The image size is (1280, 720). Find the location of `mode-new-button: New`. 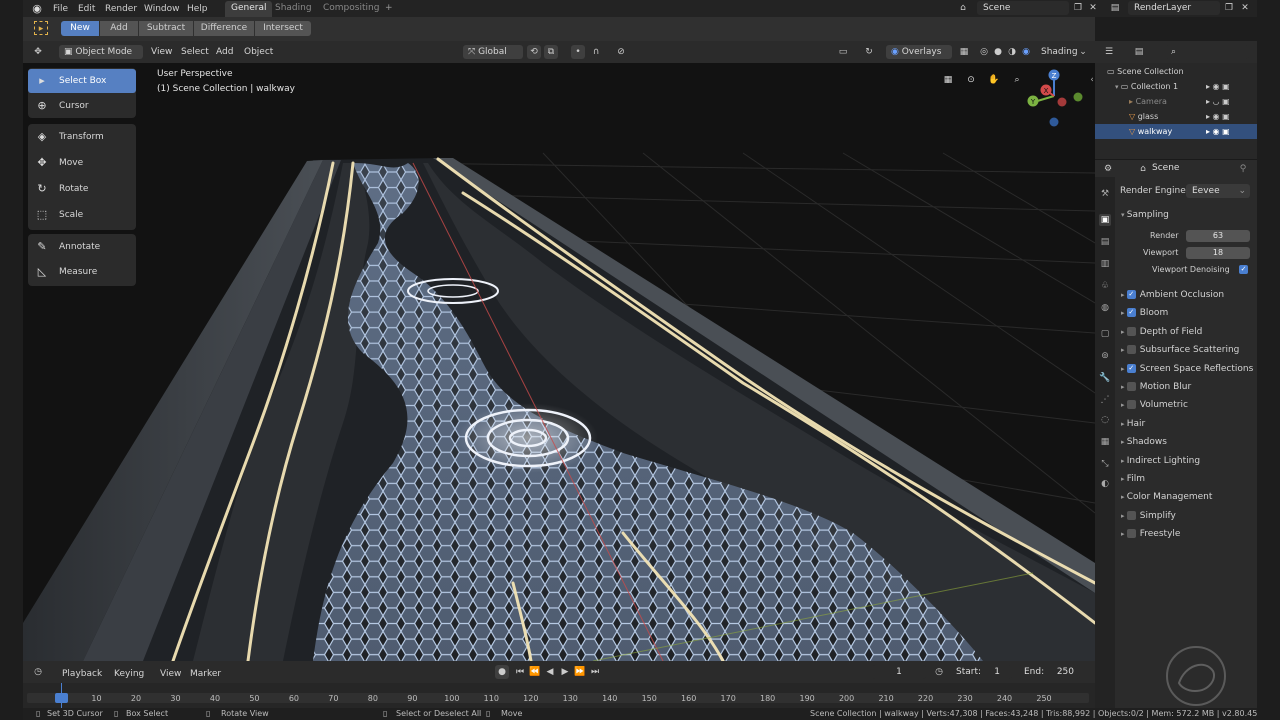

mode-new-button: New is located at coordinates (80, 28).